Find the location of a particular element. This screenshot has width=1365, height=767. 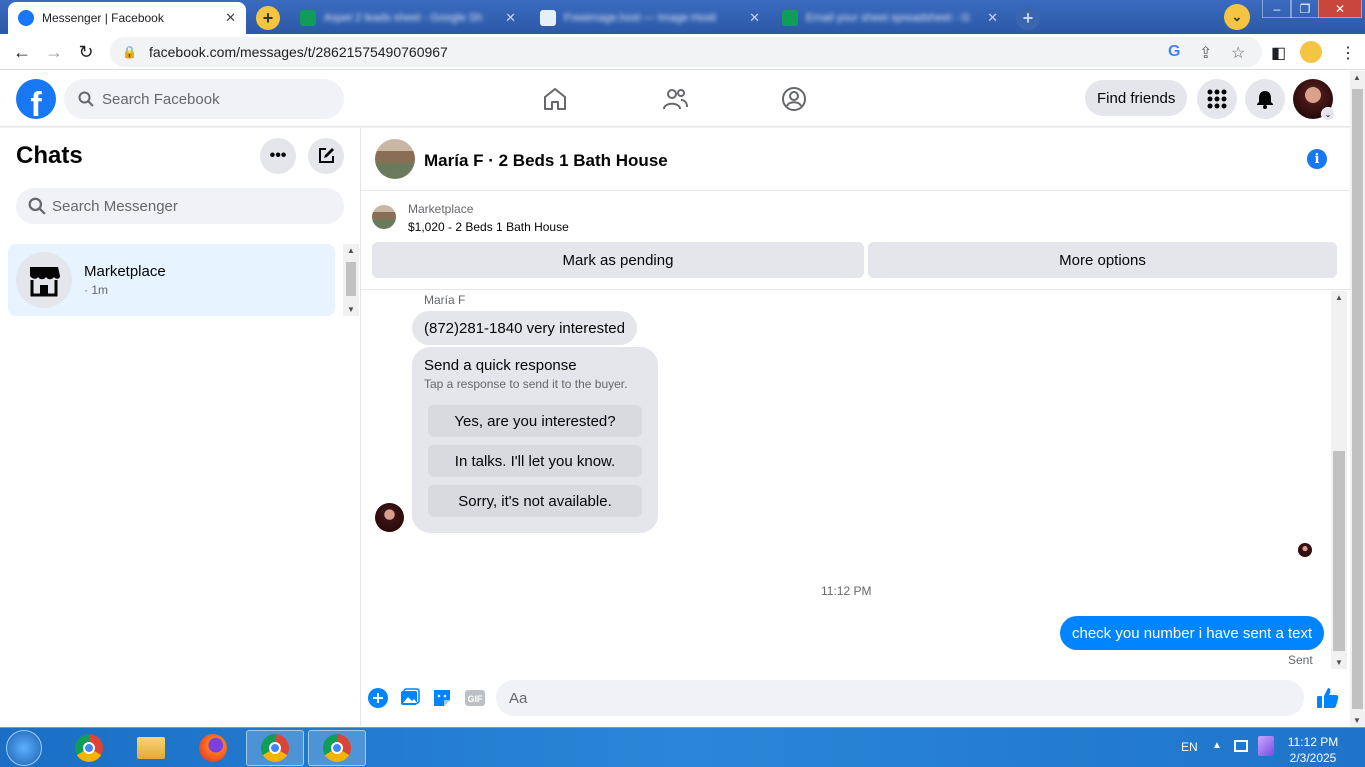

quick-response-option: In talks. I'll let you know. is located at coordinates (535, 461).